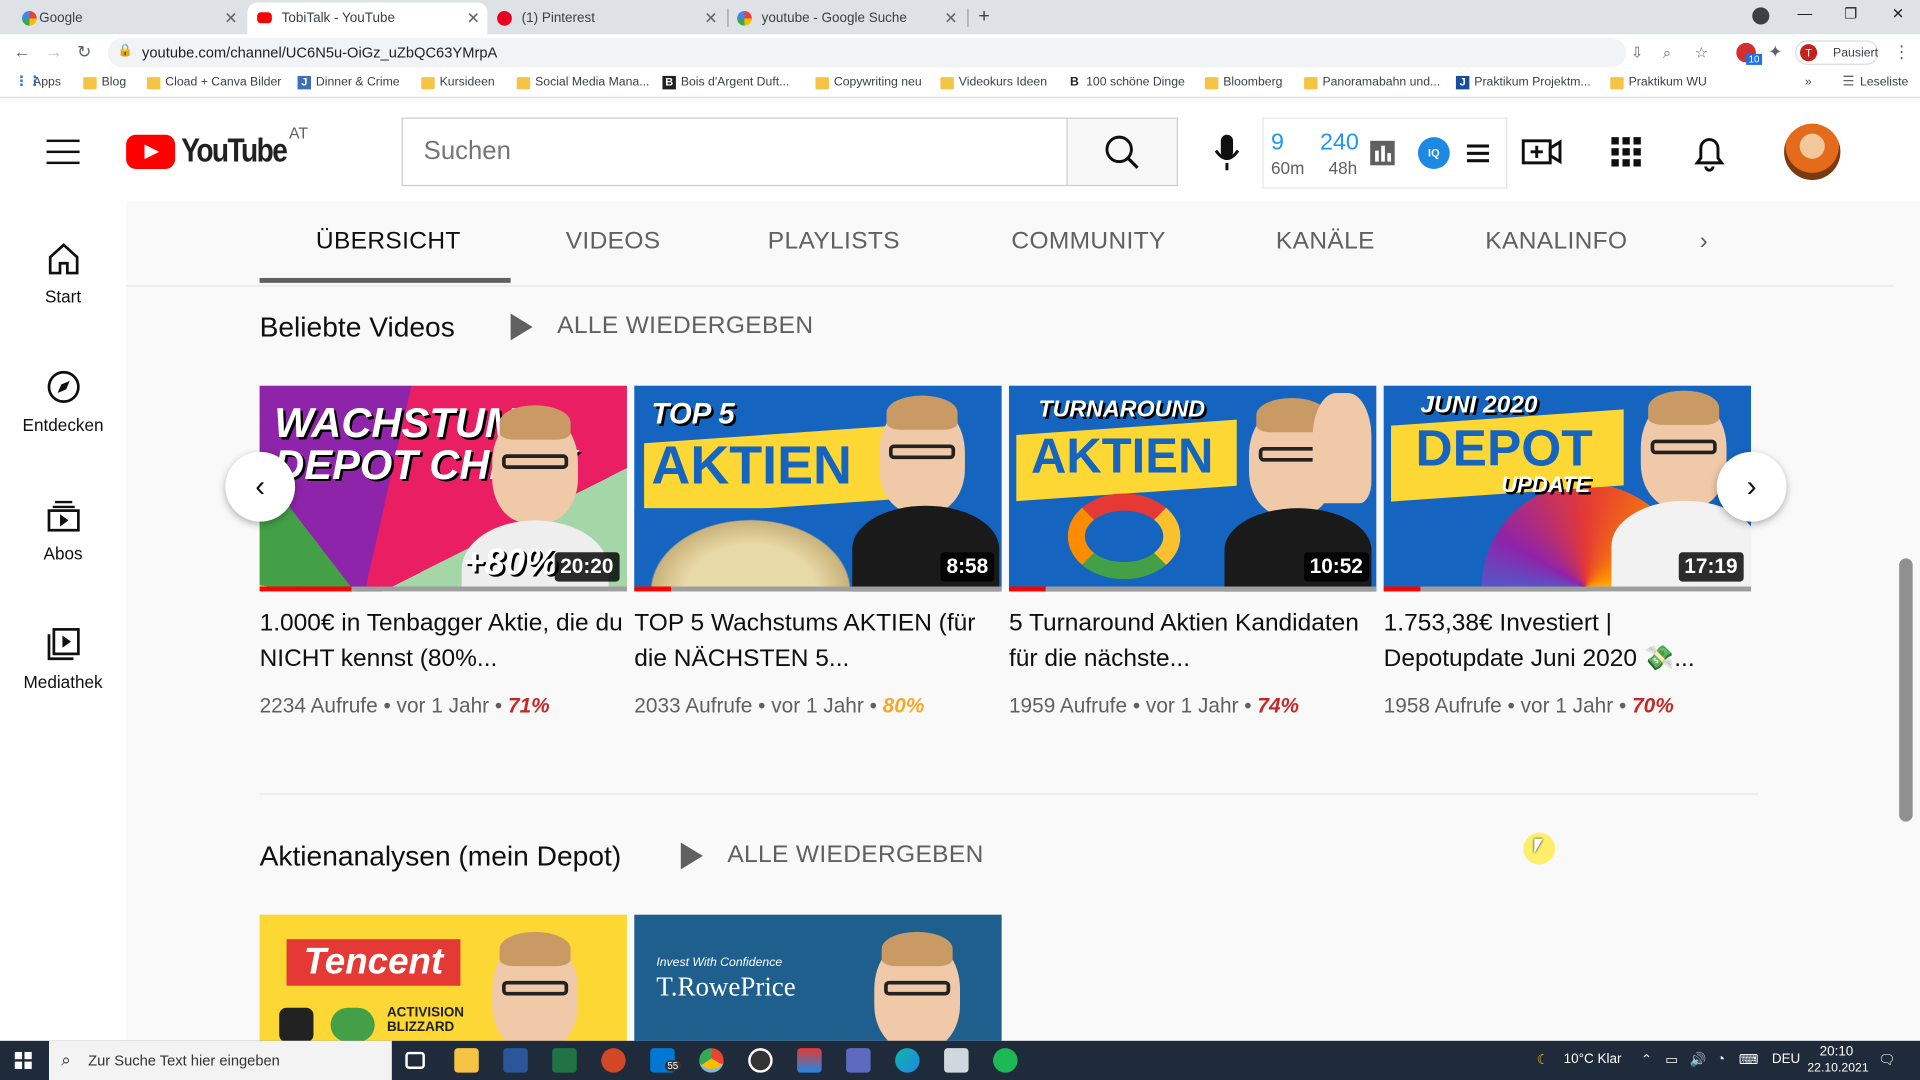 The image size is (1920, 1080). Describe the element at coordinates (1886, 1060) in the screenshot. I see `notification-center-icon: 🗨` at that location.